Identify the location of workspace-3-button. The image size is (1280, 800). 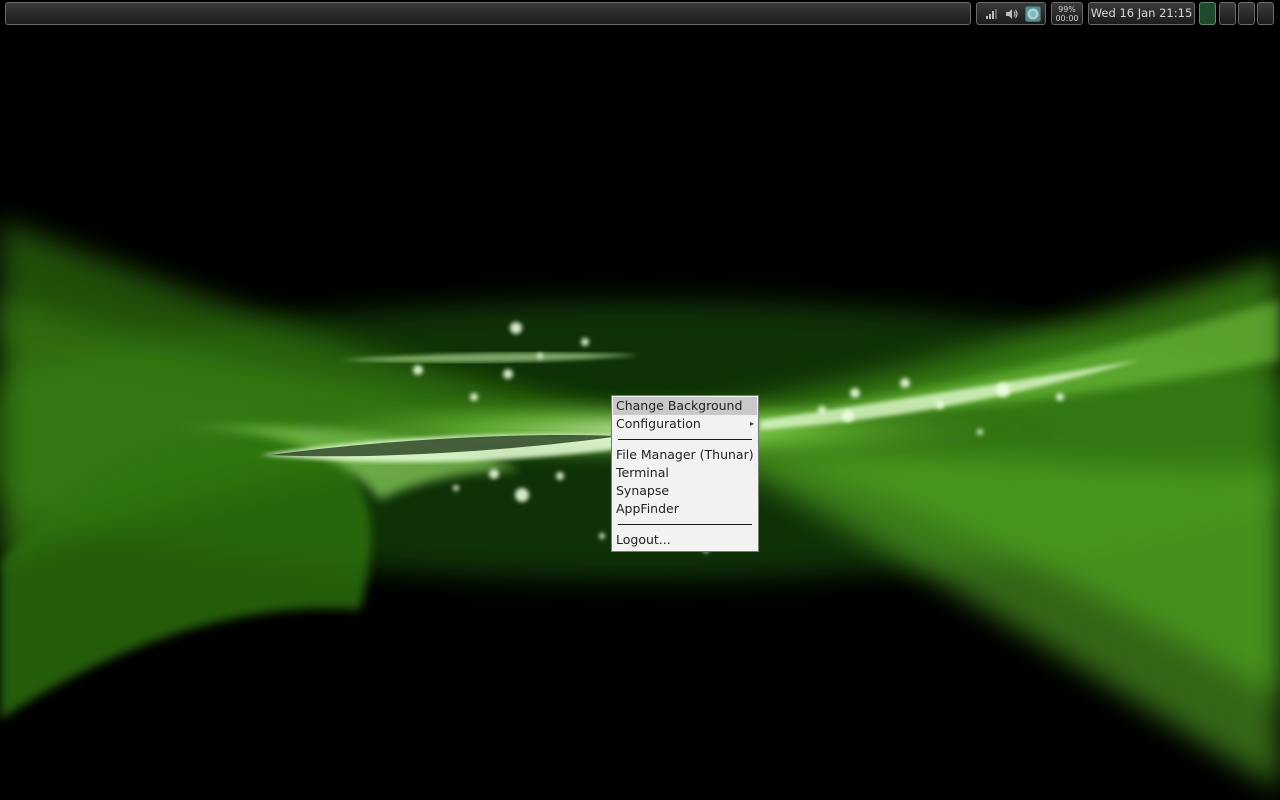
(1246, 13).